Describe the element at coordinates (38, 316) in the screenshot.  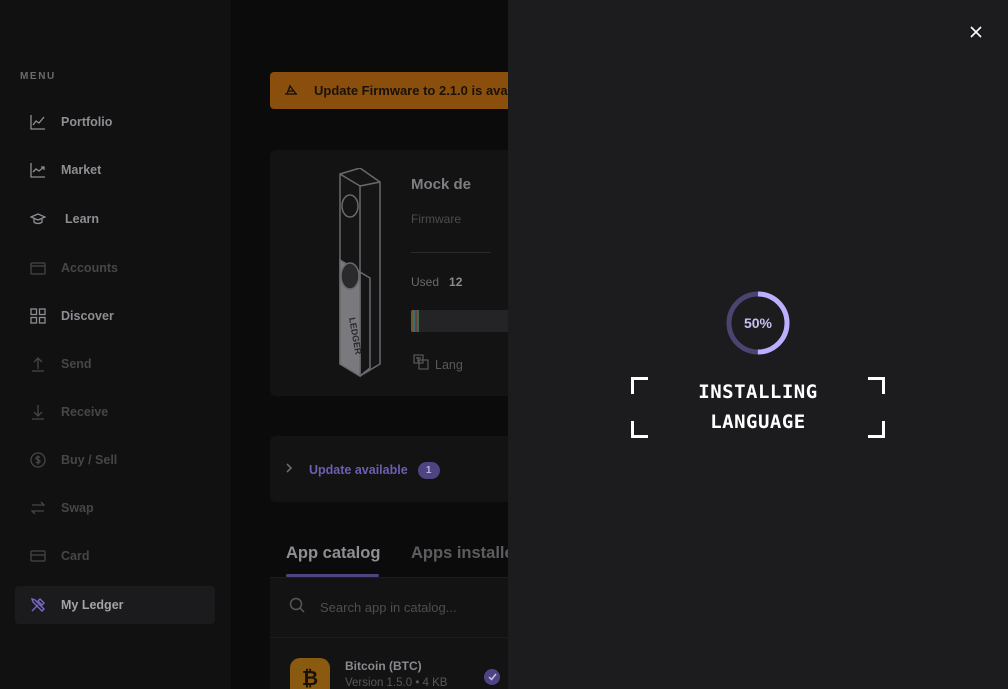
I see `grid-icon` at that location.